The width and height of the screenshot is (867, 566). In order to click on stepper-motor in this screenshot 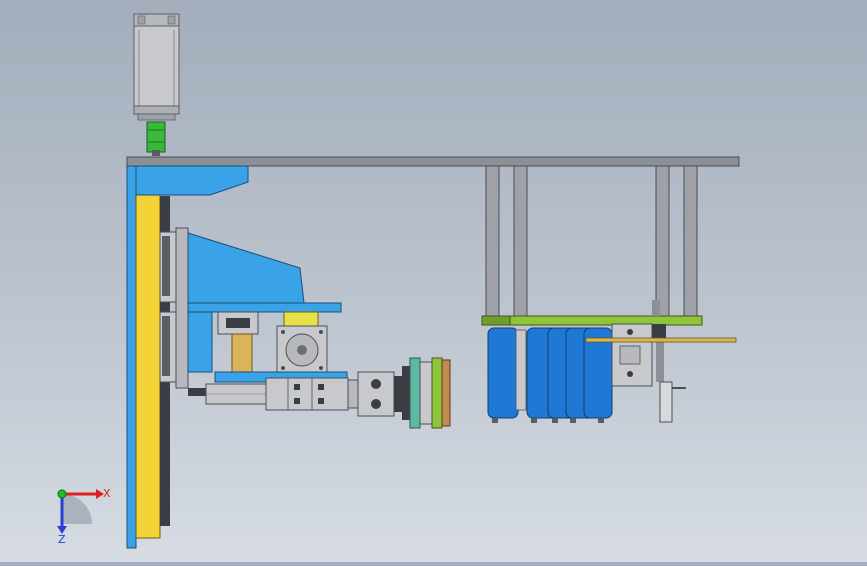, I will do `click(302, 350)`.